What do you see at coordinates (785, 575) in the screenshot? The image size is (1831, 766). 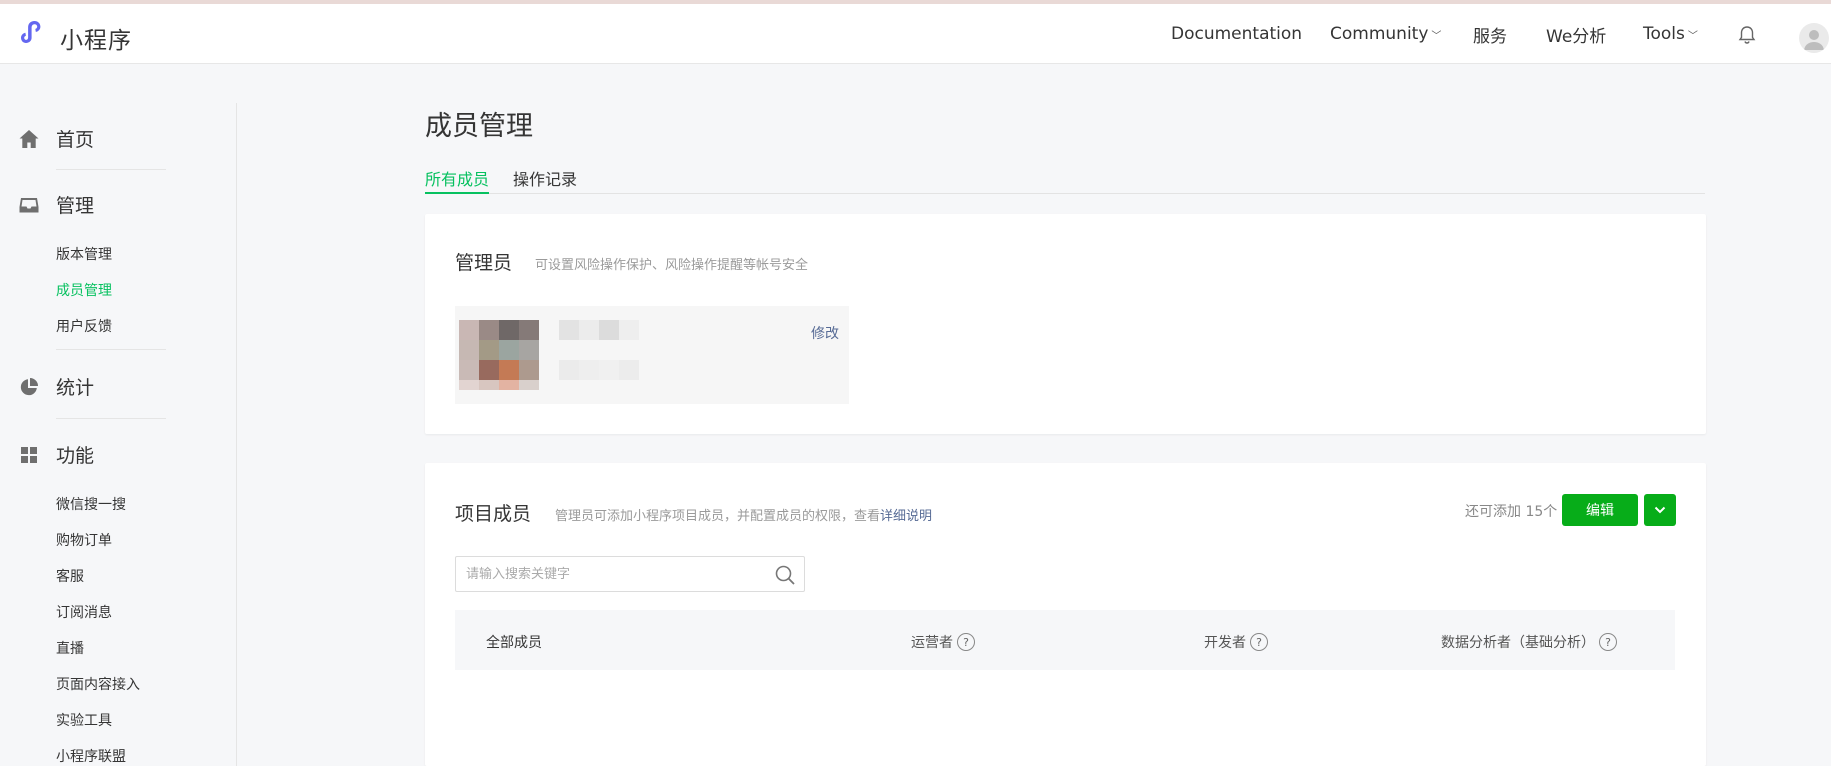 I see `search-icon` at bounding box center [785, 575].